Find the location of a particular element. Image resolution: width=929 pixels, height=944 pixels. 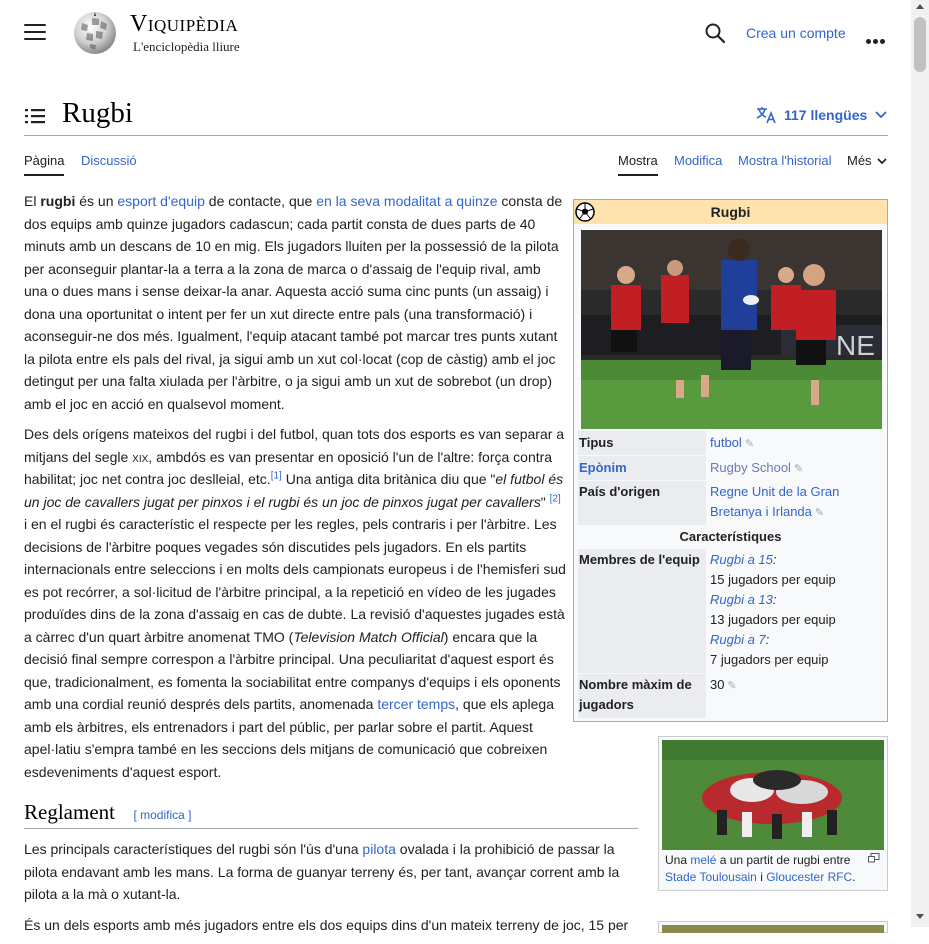

language-count: 117 llengües is located at coordinates (826, 115).